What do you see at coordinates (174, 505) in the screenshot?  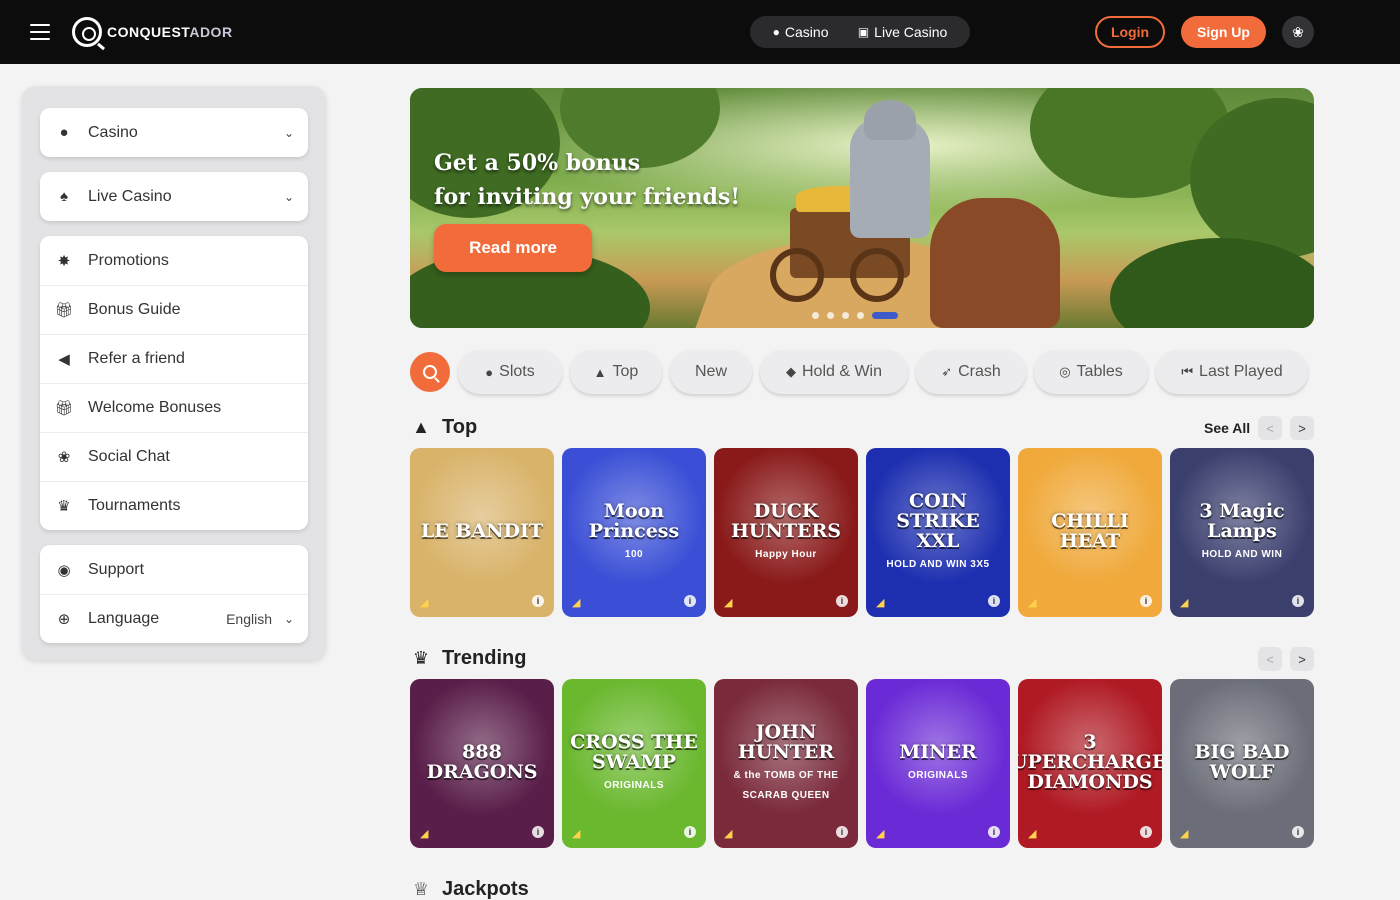 I see `sidebar-item-tournaments: ♛ Tournaments` at bounding box center [174, 505].